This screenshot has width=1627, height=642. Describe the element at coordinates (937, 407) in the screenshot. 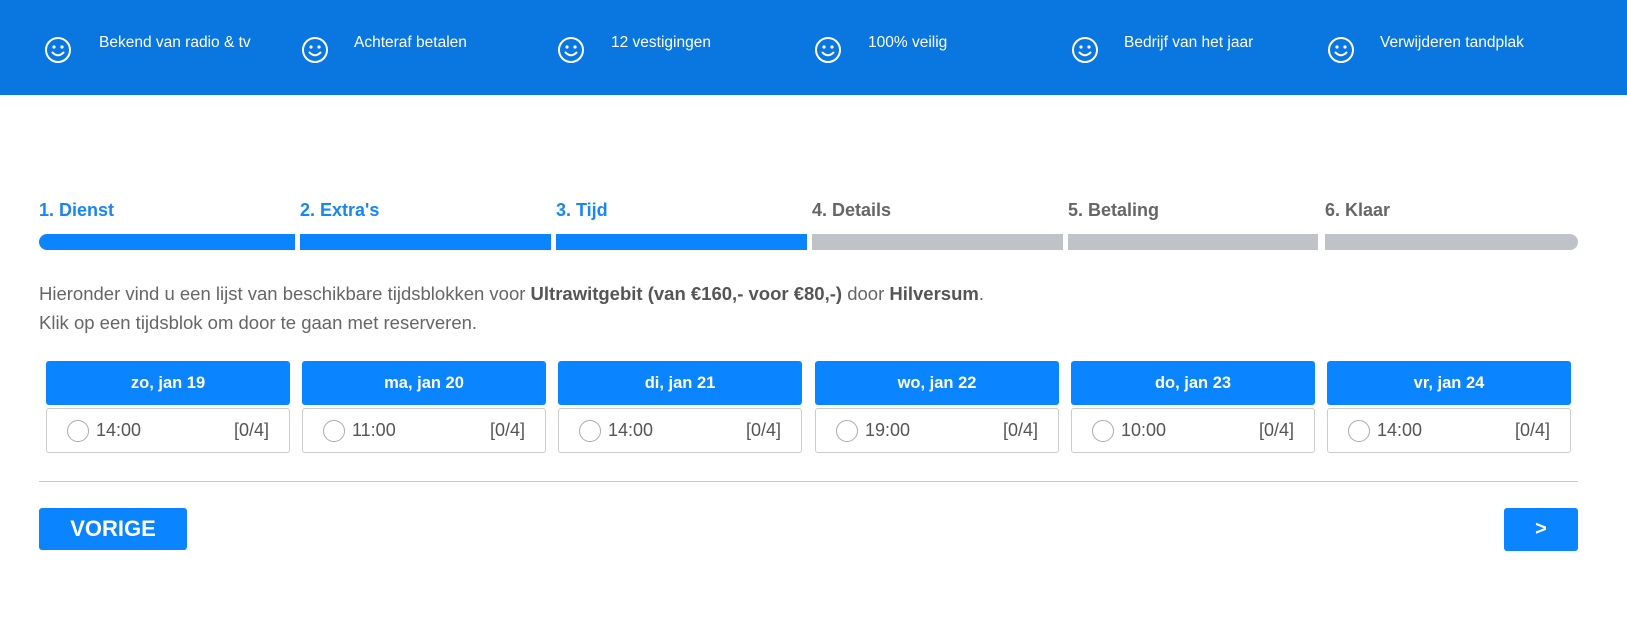

I see `day-column: wo, jan 22 19:00 [0/4]` at that location.